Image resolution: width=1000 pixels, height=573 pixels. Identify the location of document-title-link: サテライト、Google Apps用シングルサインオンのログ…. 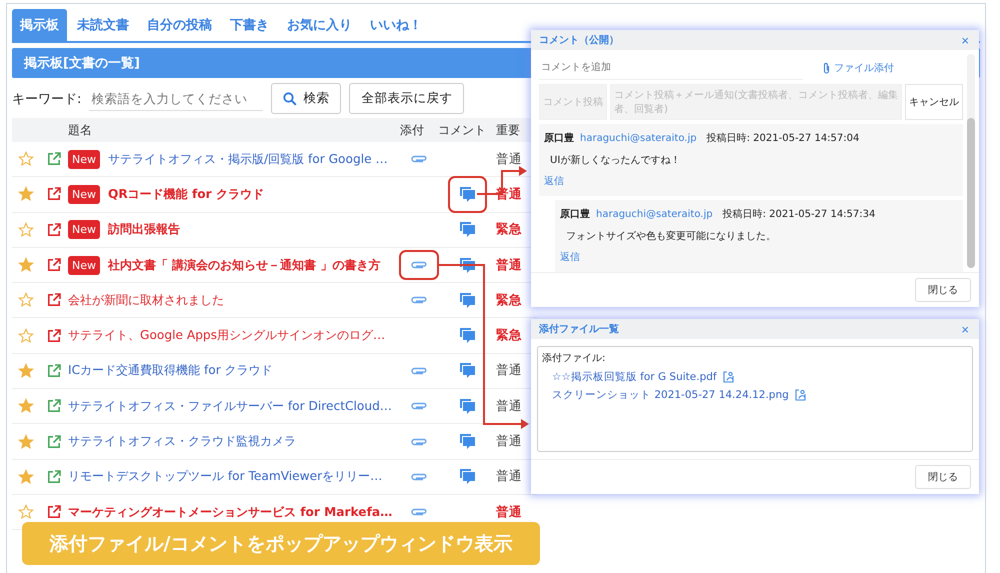
(227, 335).